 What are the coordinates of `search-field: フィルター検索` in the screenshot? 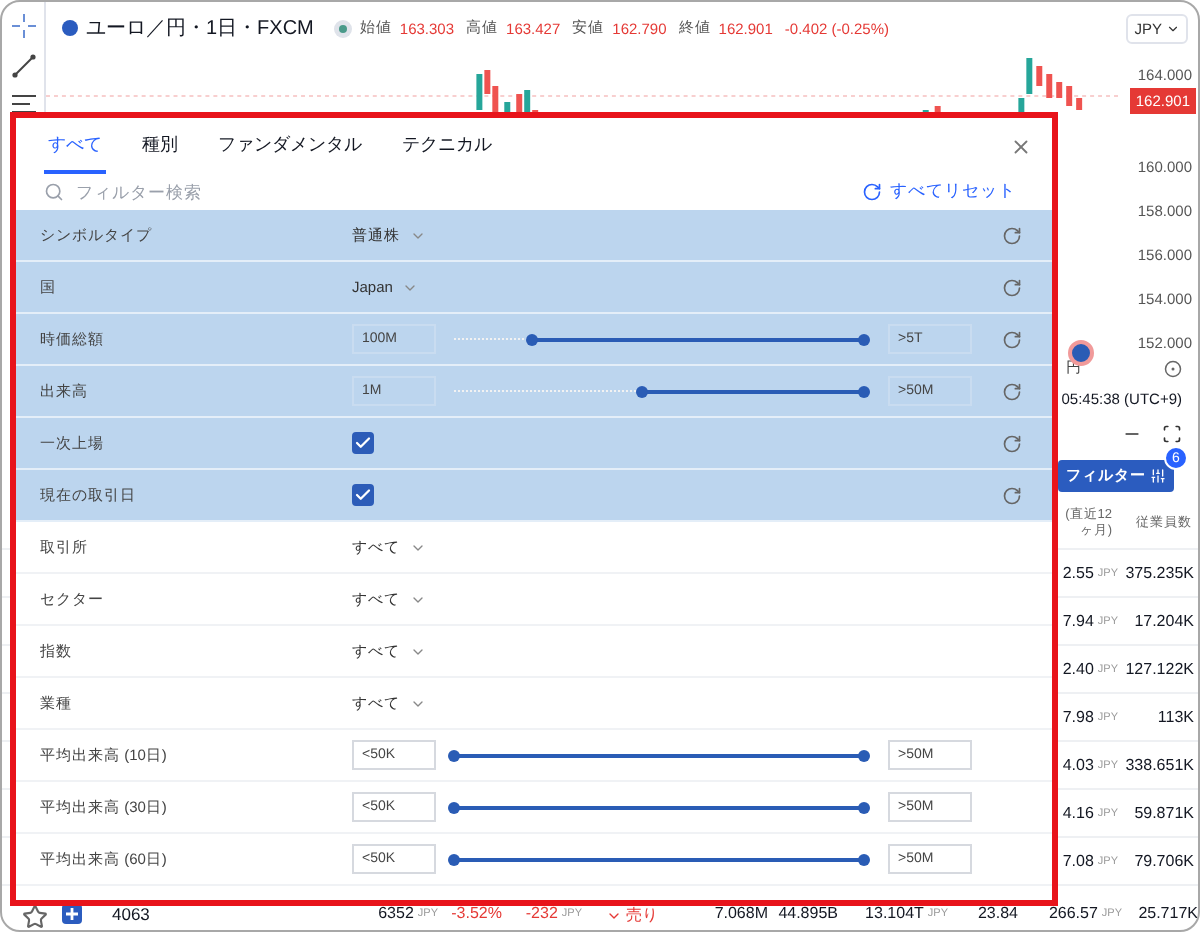 It's located at (457, 192).